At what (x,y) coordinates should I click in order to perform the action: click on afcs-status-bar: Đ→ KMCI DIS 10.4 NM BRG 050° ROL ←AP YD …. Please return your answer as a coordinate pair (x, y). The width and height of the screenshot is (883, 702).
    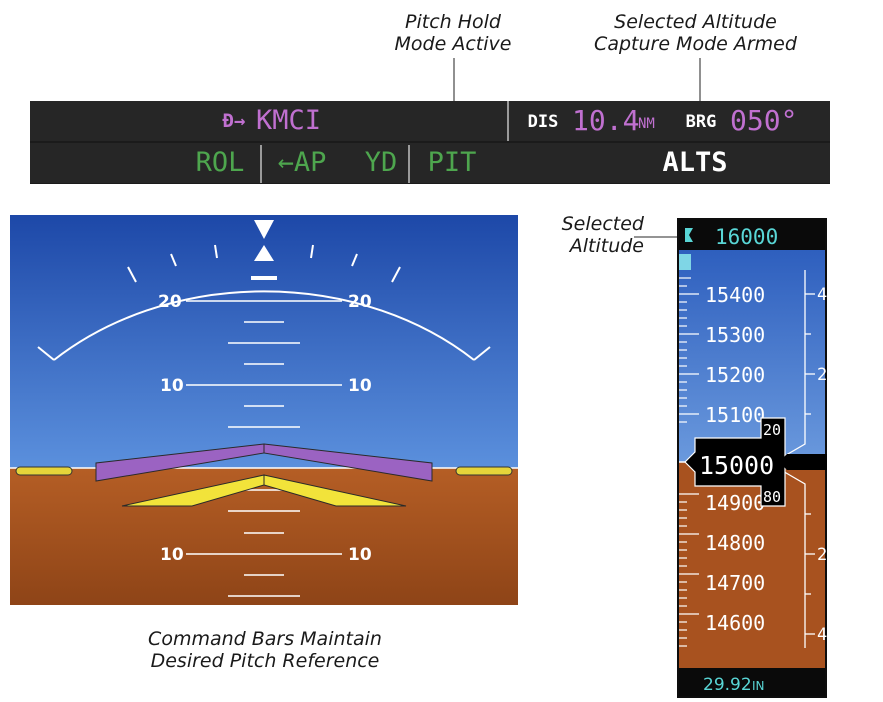
    Looking at the image, I should click on (430, 142).